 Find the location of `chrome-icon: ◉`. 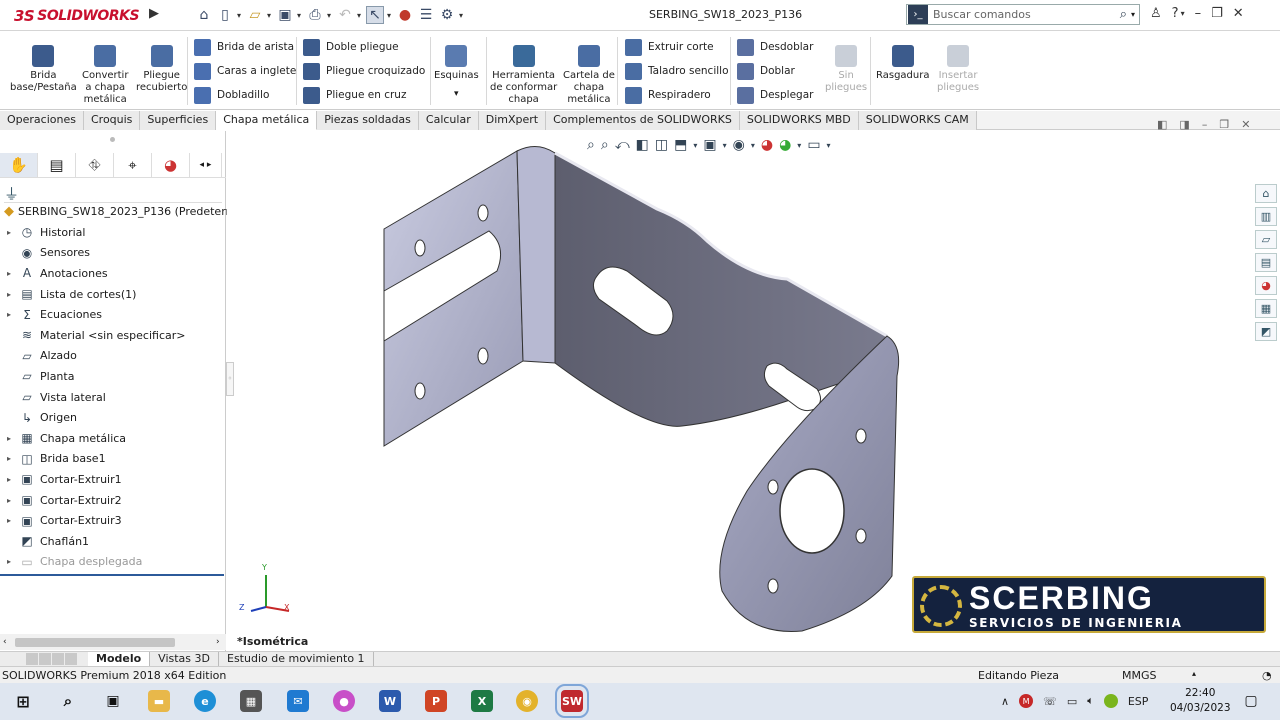

chrome-icon: ◉ is located at coordinates (527, 701).